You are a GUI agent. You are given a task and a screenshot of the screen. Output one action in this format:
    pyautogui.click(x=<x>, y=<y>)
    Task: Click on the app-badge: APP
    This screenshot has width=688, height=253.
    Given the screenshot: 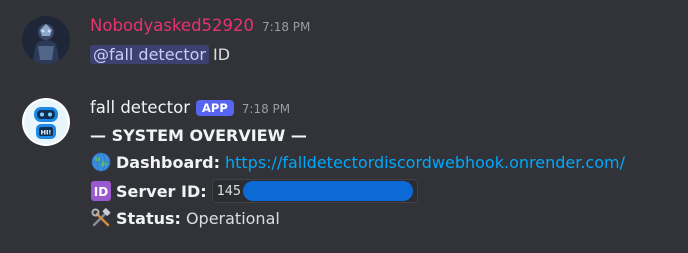 What is the action you would take?
    pyautogui.click(x=215, y=108)
    